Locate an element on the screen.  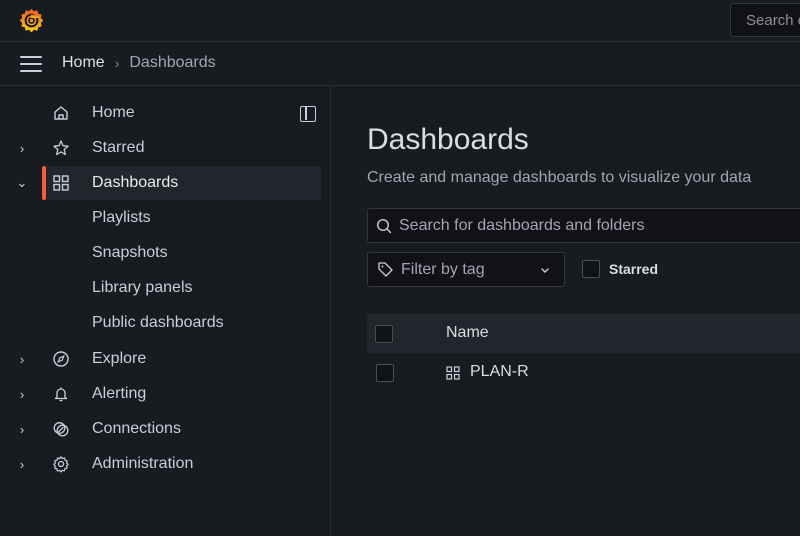
sidebar-item-playlists: Playlists is located at coordinates (160, 218).